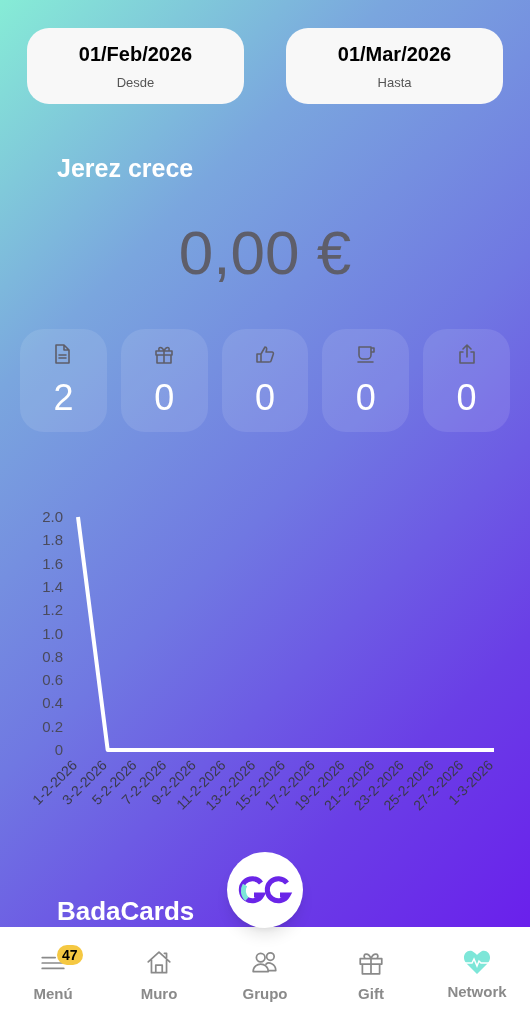  Describe the element at coordinates (135, 83) in the screenshot. I see `date-label: Desde` at that location.